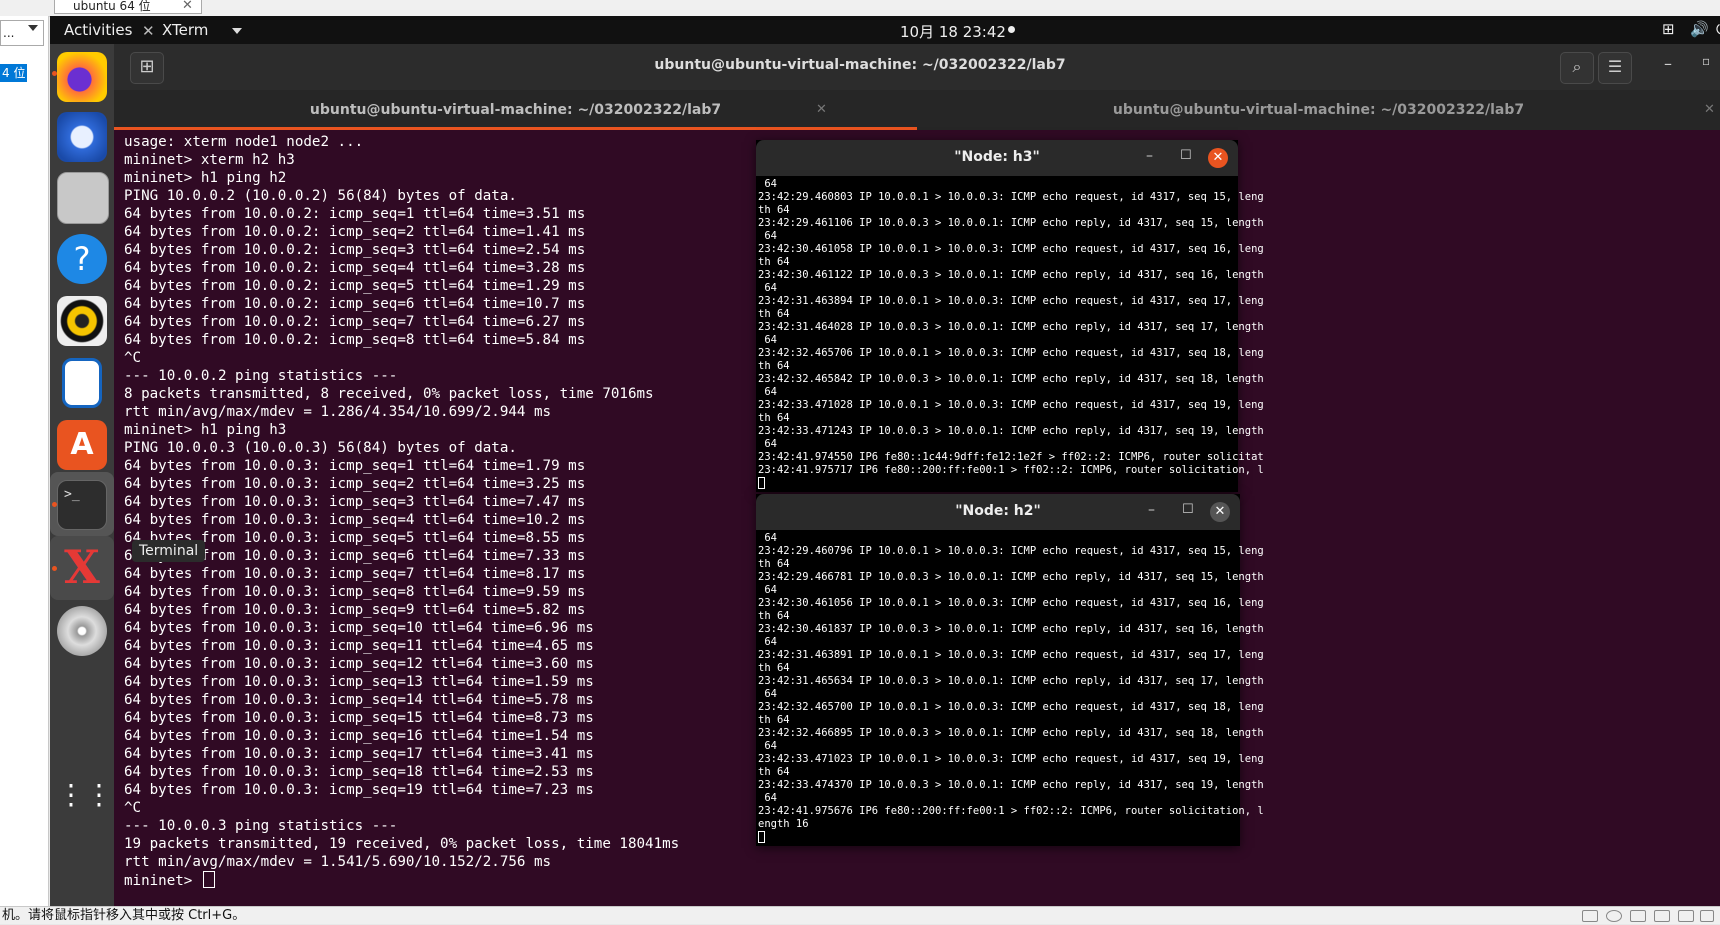  I want to click on network-icon: ⊞, so click(1668, 29).